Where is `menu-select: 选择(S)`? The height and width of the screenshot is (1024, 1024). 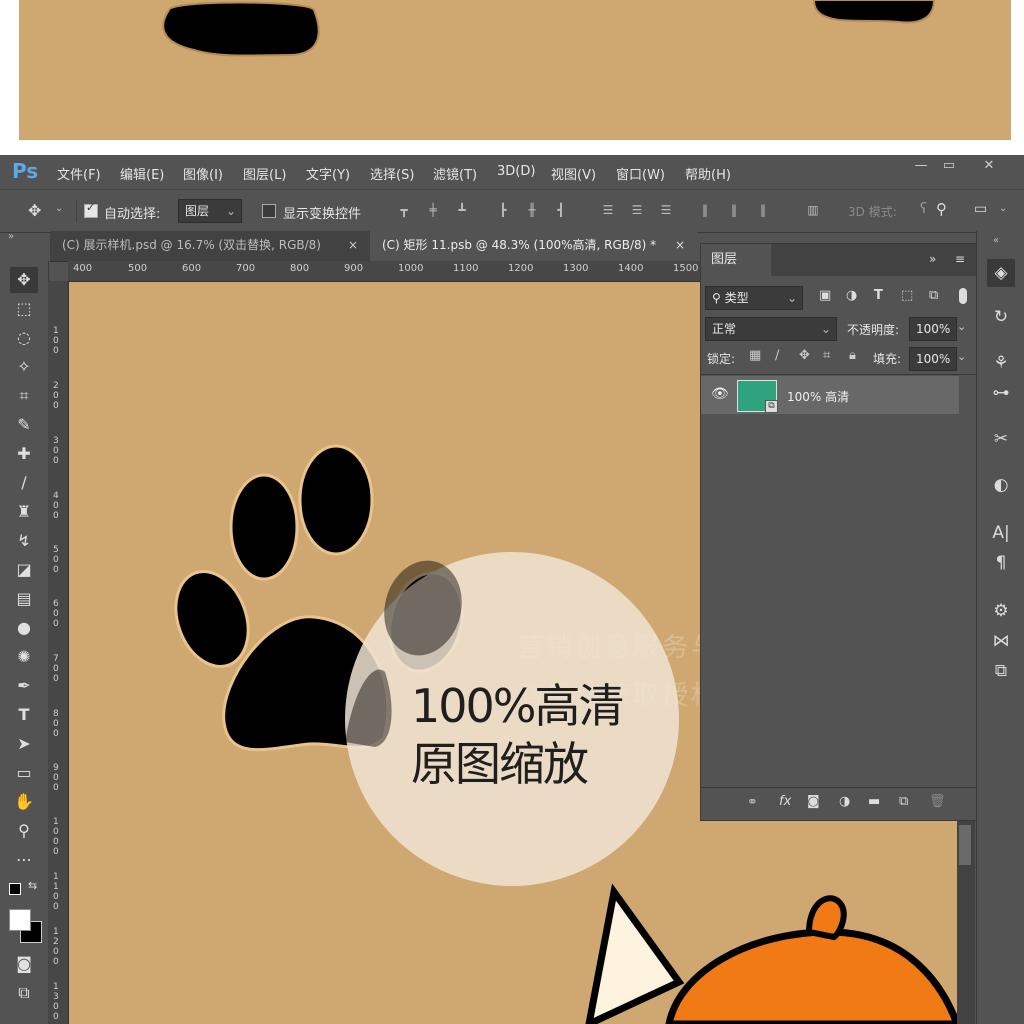 menu-select: 选择(S) is located at coordinates (392, 173).